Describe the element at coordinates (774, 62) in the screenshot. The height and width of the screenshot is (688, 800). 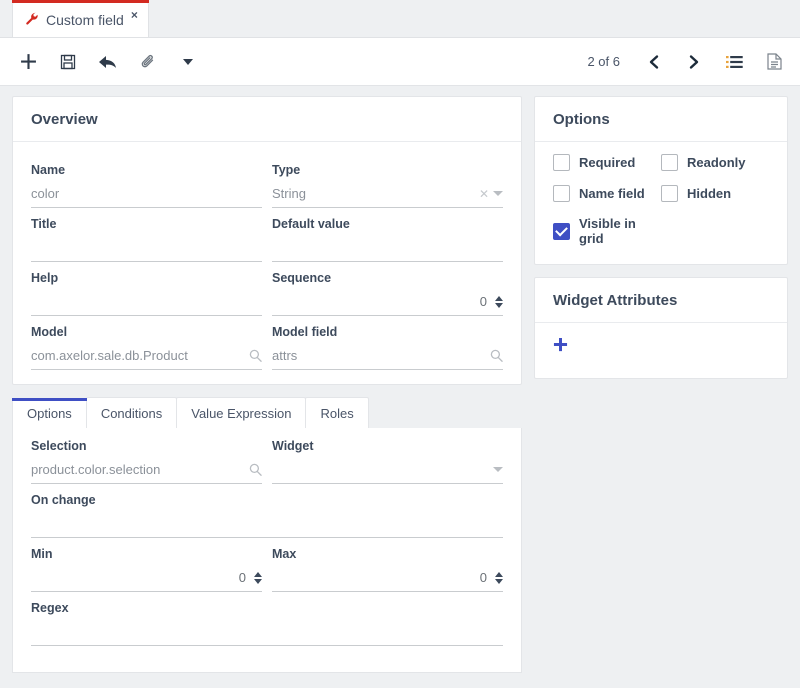
I see `document-icon` at that location.